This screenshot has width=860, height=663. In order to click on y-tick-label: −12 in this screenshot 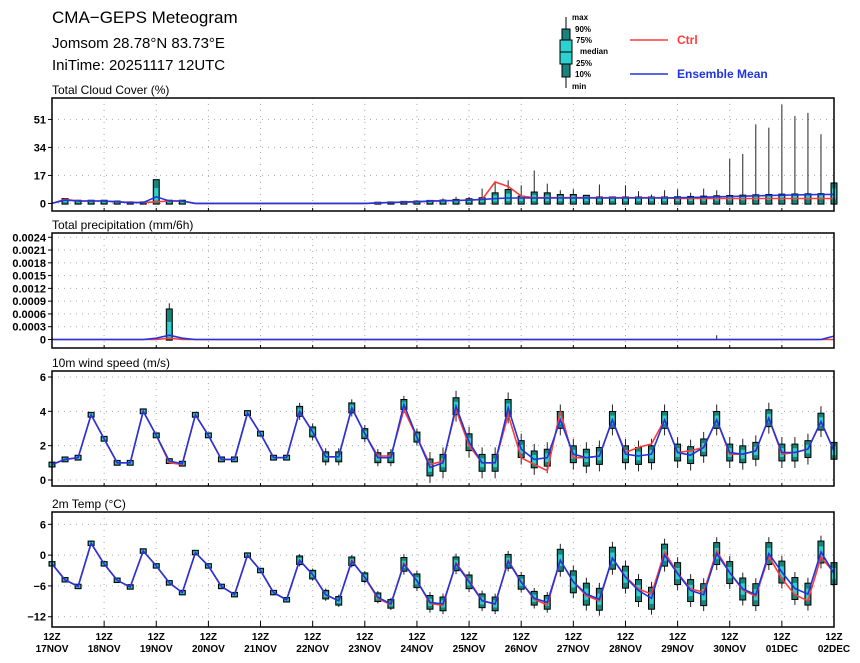, I will do `click(36, 618)`.